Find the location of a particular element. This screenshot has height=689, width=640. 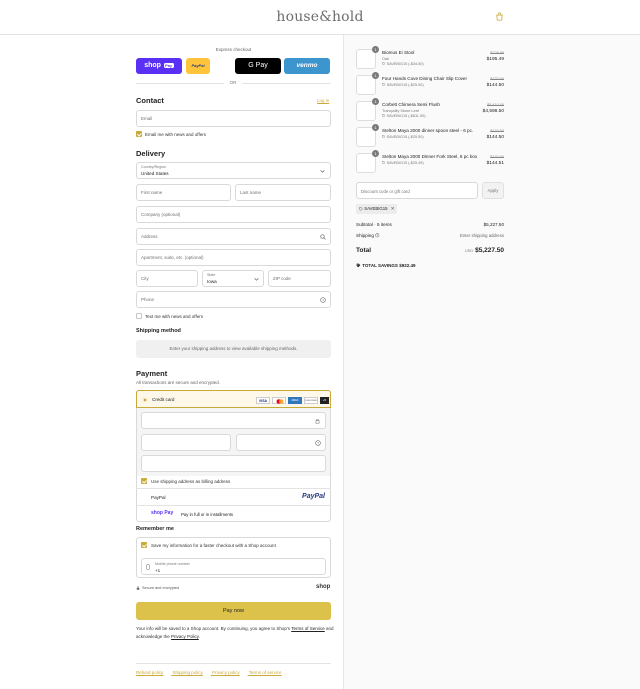

last-name-placeholder: Last name is located at coordinates (251, 192).